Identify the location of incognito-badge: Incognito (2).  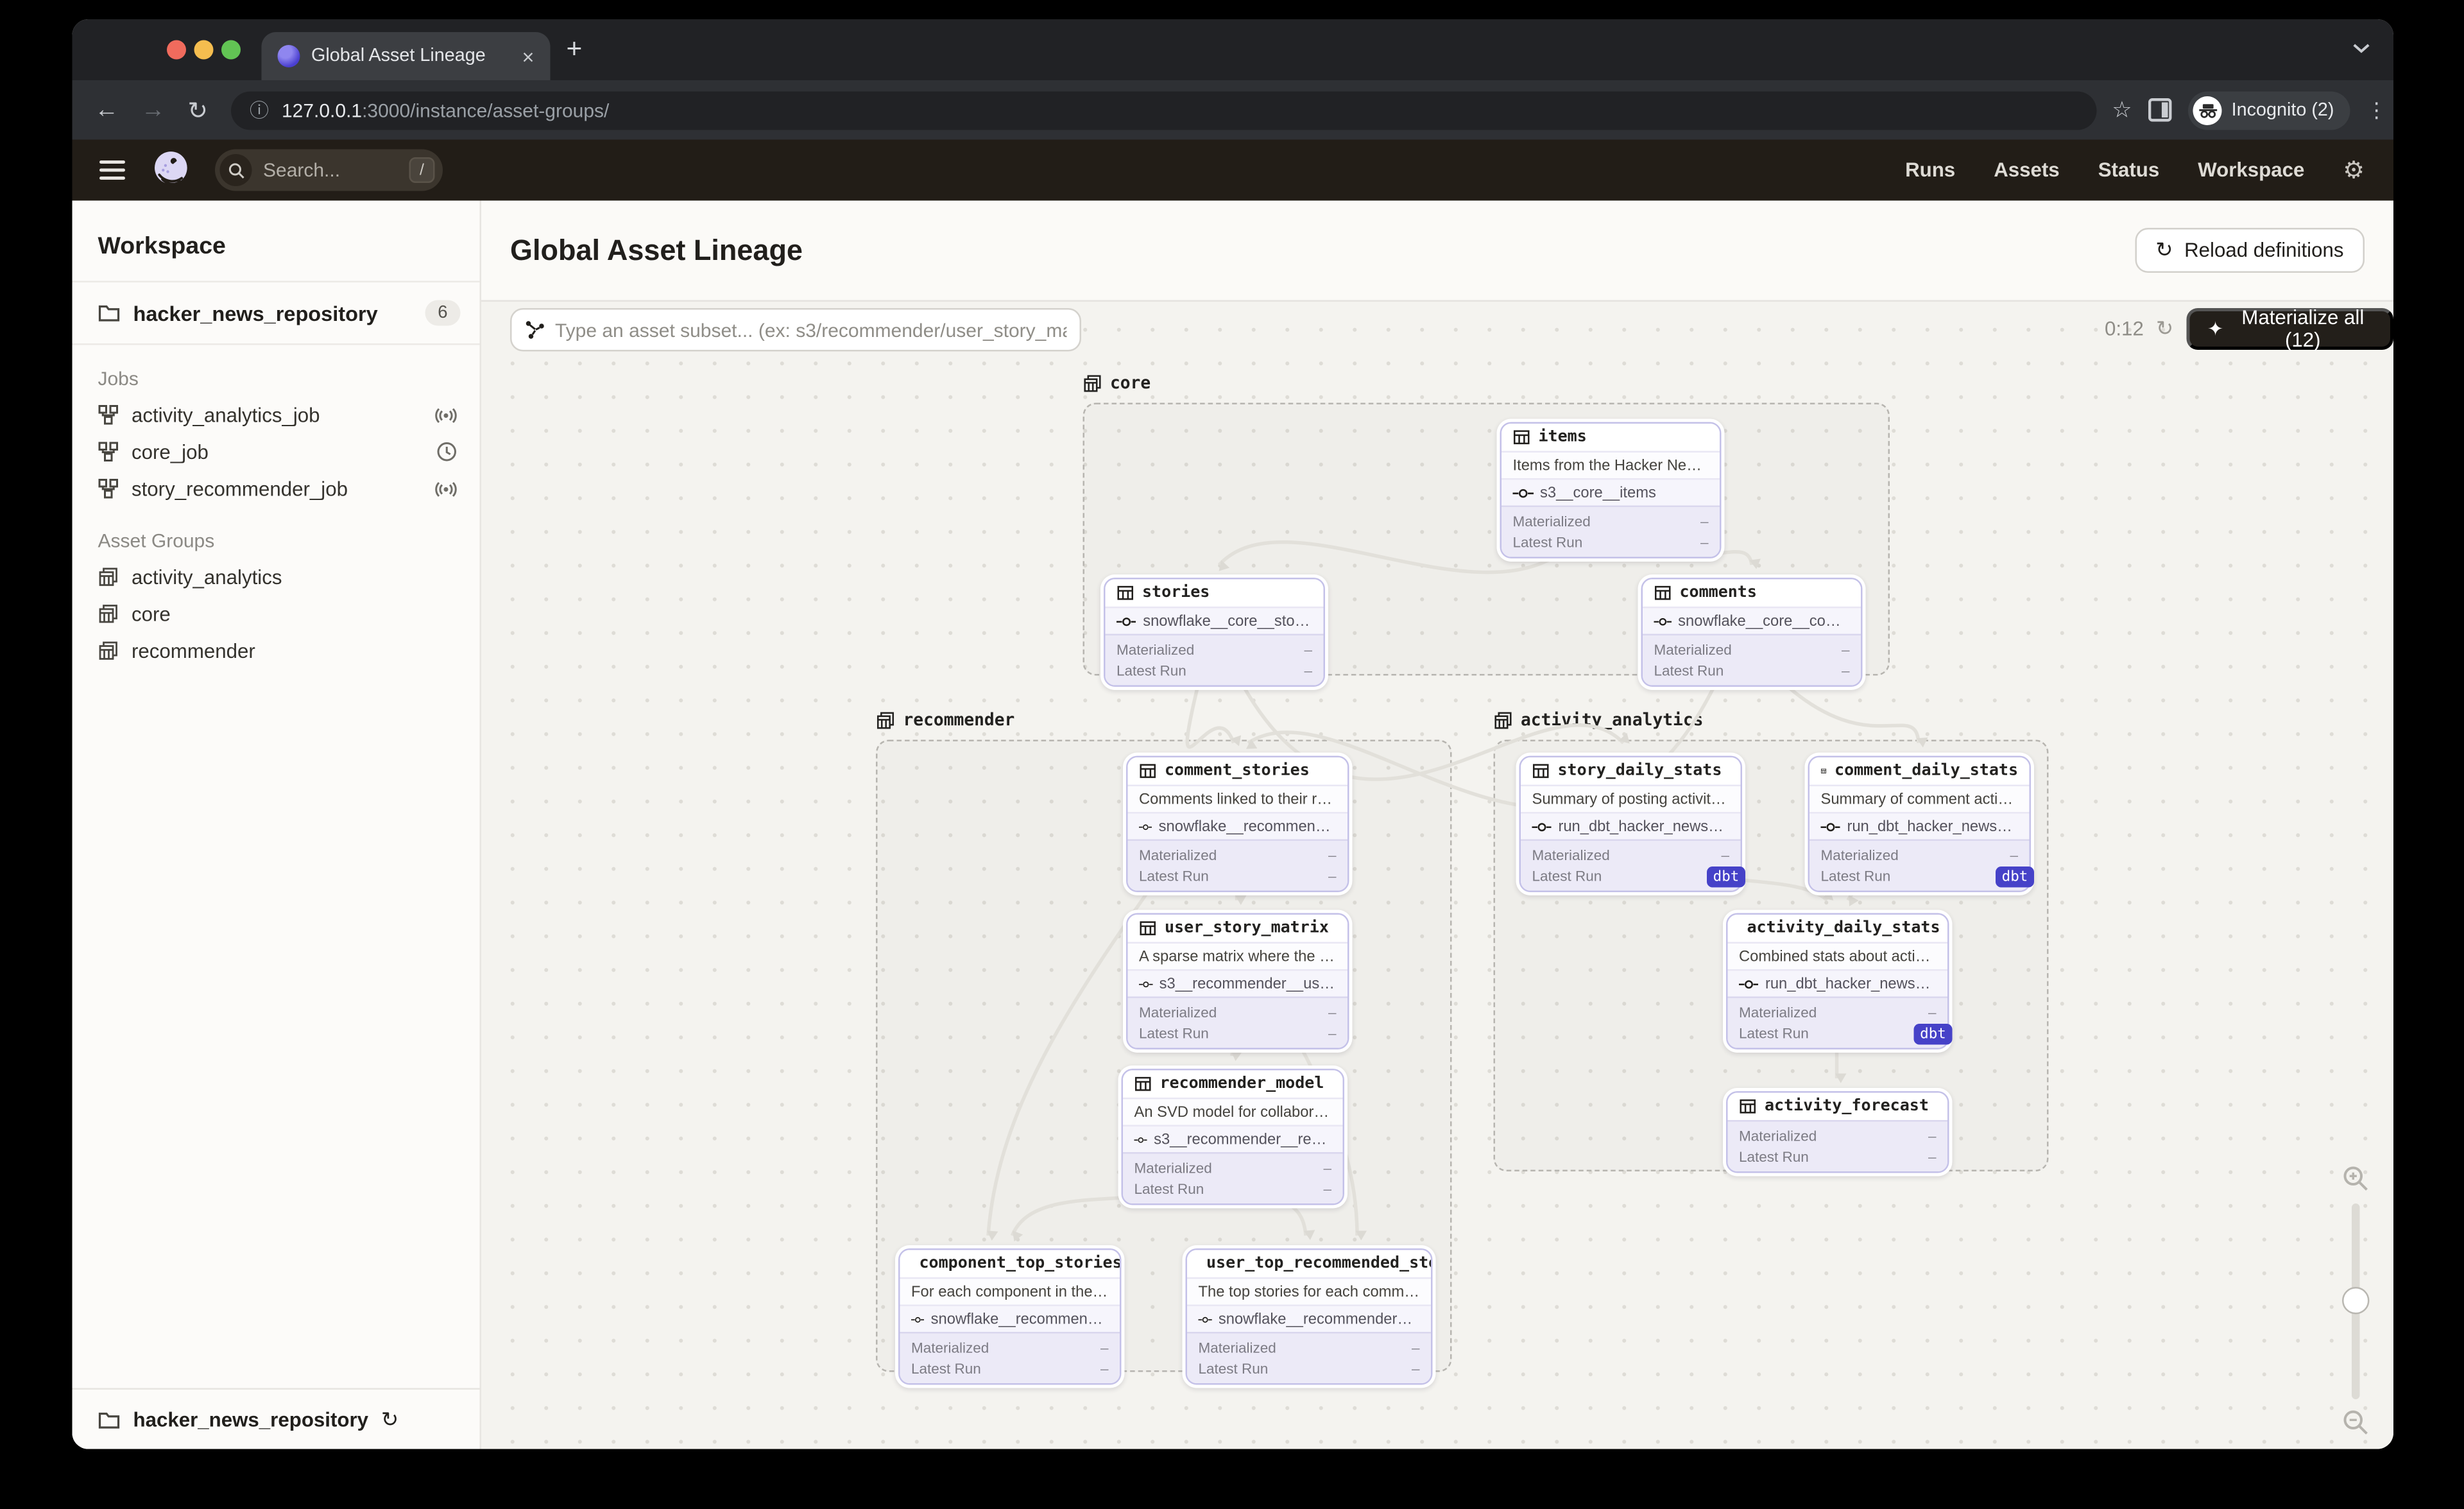
(2269, 110).